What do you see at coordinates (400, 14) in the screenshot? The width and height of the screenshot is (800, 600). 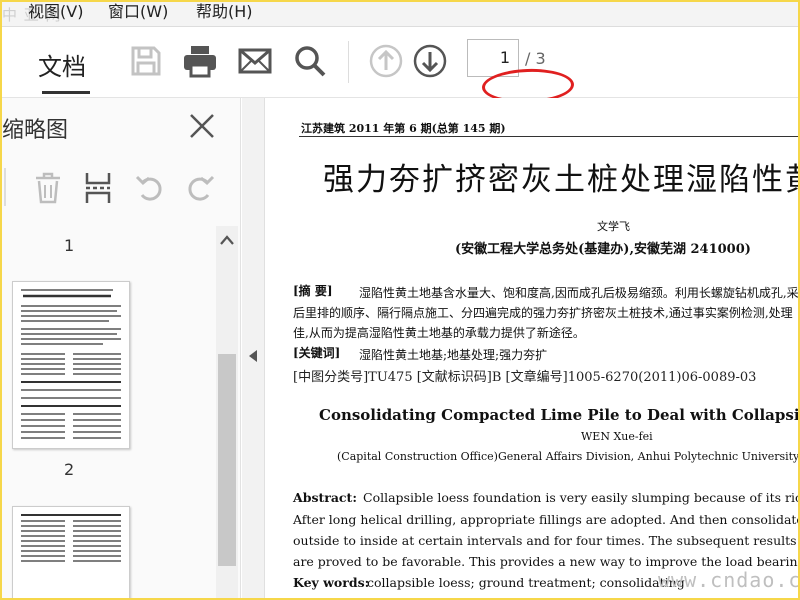 I see `menu-bar: 中 亚 网 视图(V) 窗口(W) 帮助(H)` at bounding box center [400, 14].